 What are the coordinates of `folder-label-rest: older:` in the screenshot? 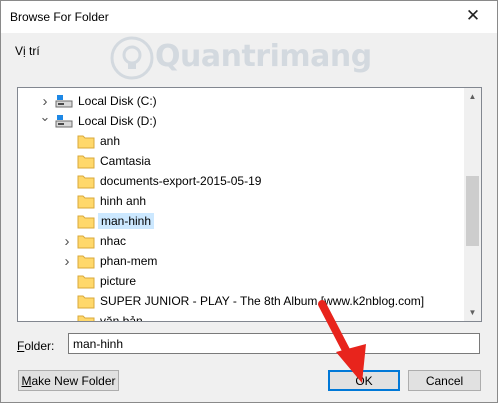 It's located at (39, 346).